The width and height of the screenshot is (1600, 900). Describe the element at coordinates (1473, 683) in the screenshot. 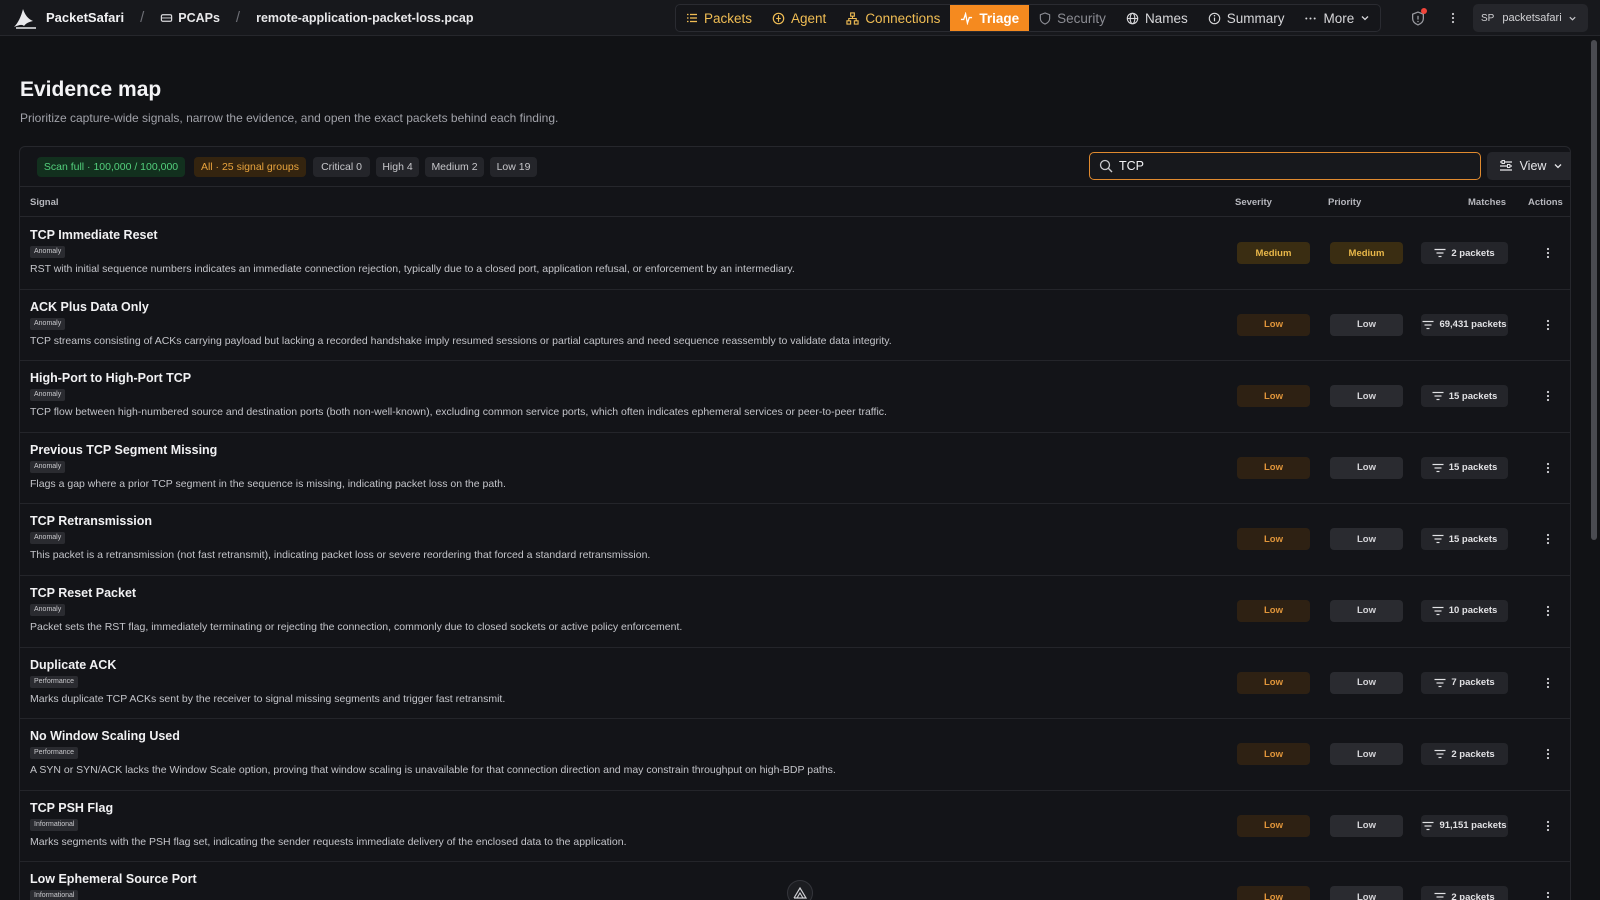

I see `matches-count: 7 packets` at that location.